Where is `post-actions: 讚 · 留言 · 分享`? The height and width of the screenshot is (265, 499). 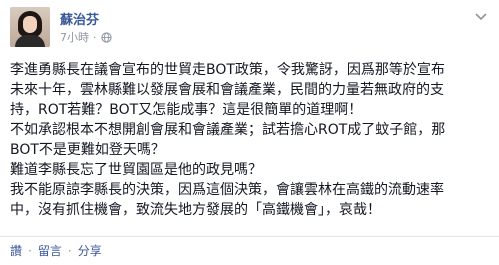
post-actions: 讚 · 留言 · 分享 is located at coordinates (56, 250).